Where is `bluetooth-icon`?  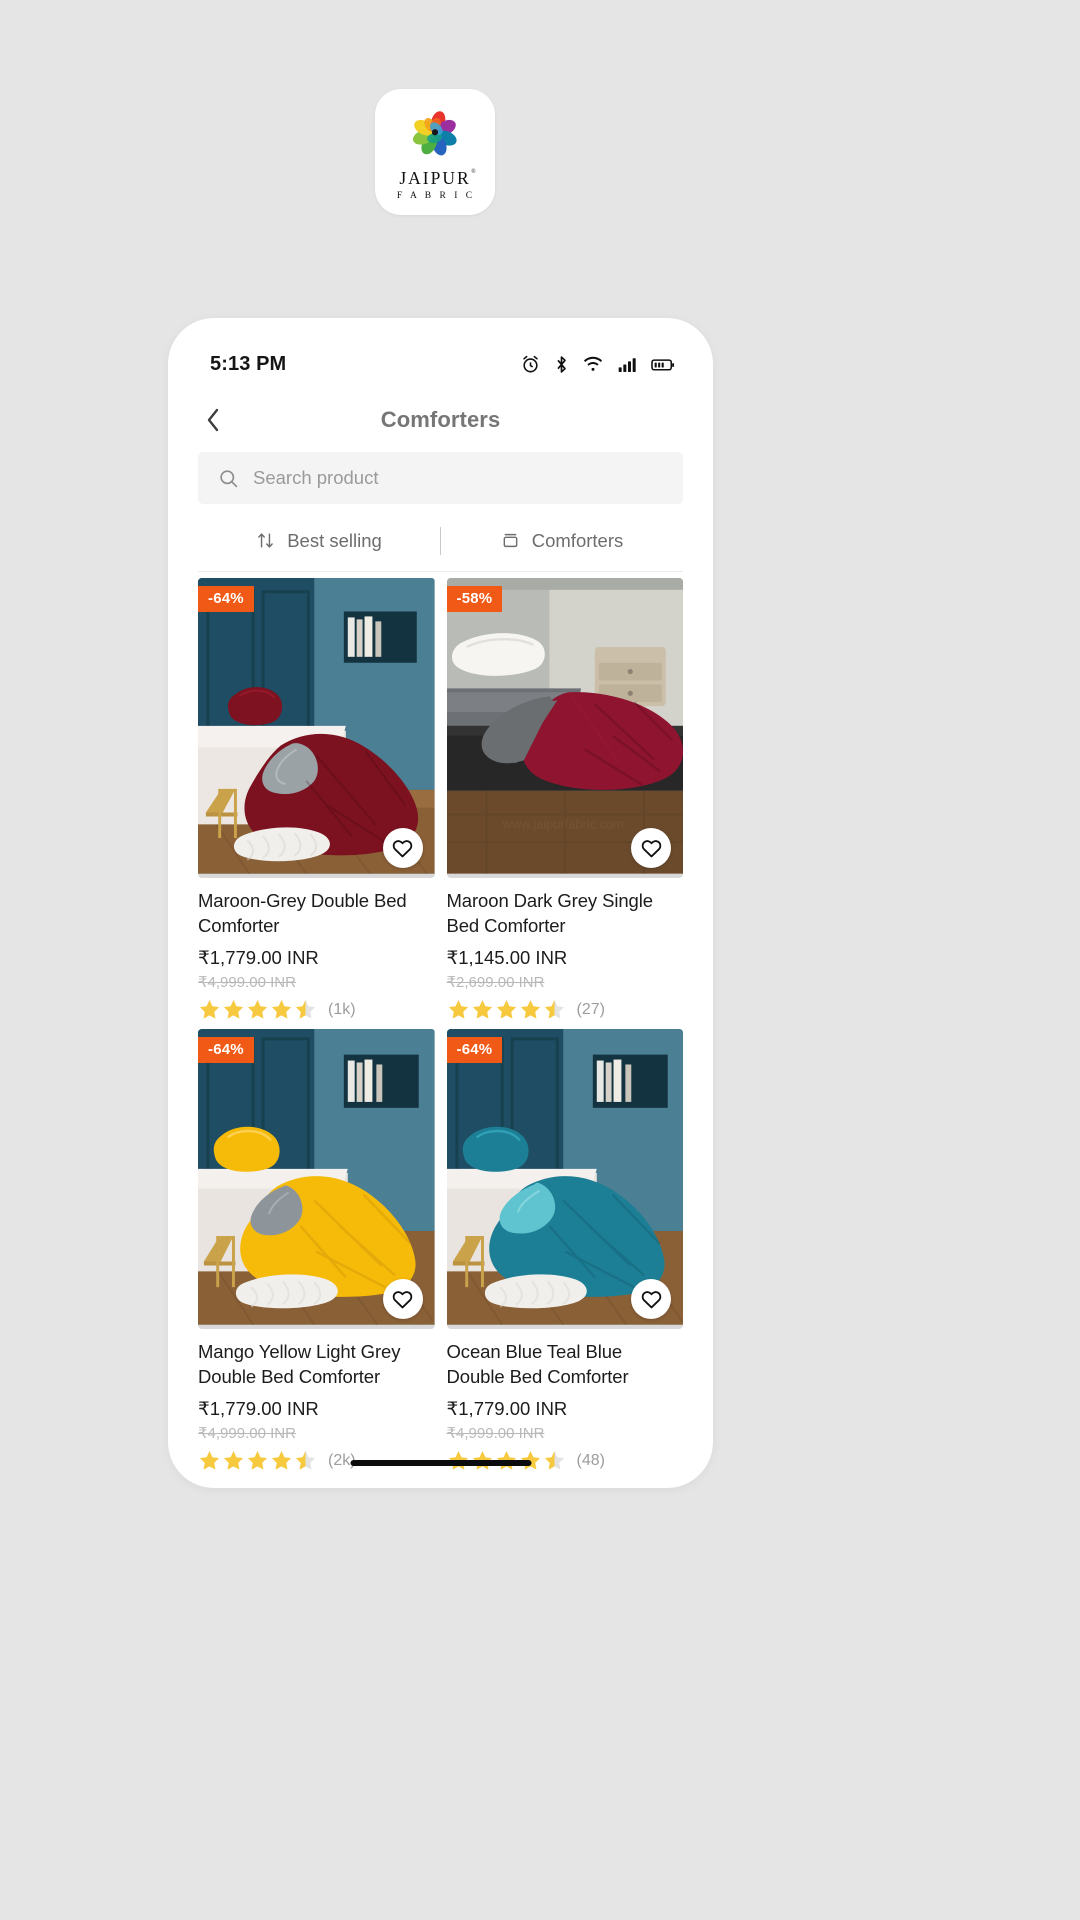
bluetooth-icon is located at coordinates (561, 364).